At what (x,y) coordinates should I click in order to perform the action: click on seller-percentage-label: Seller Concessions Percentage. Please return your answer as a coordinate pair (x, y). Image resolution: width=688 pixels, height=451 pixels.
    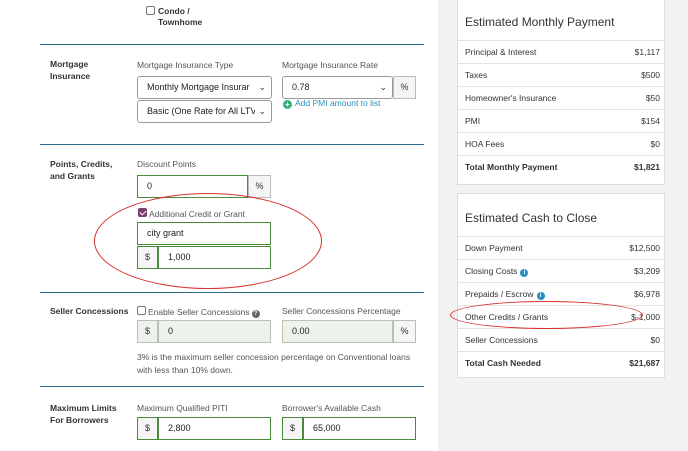
    Looking at the image, I should click on (341, 311).